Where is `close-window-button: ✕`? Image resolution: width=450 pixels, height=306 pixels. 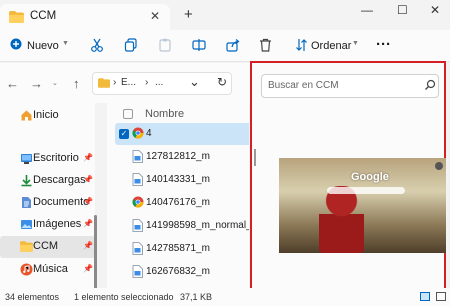 close-window-button: ✕ is located at coordinates (435, 10).